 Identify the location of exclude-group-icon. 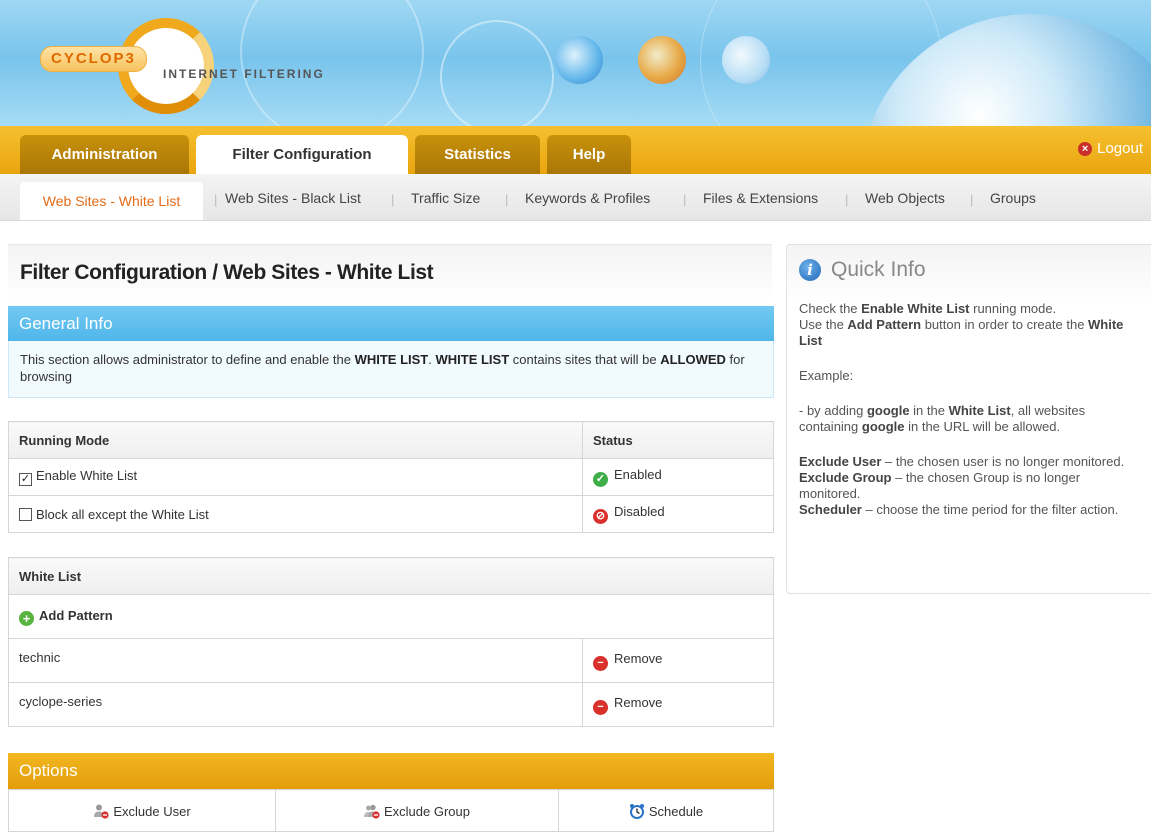
(372, 811).